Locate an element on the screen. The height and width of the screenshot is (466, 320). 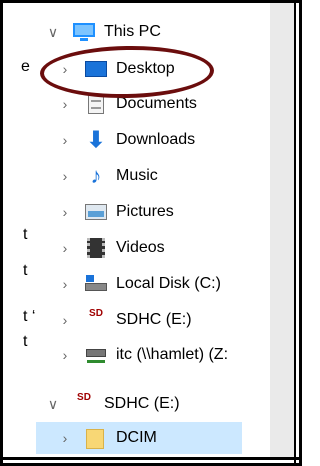
tree-item-label: Downloads is located at coordinates (156, 139).